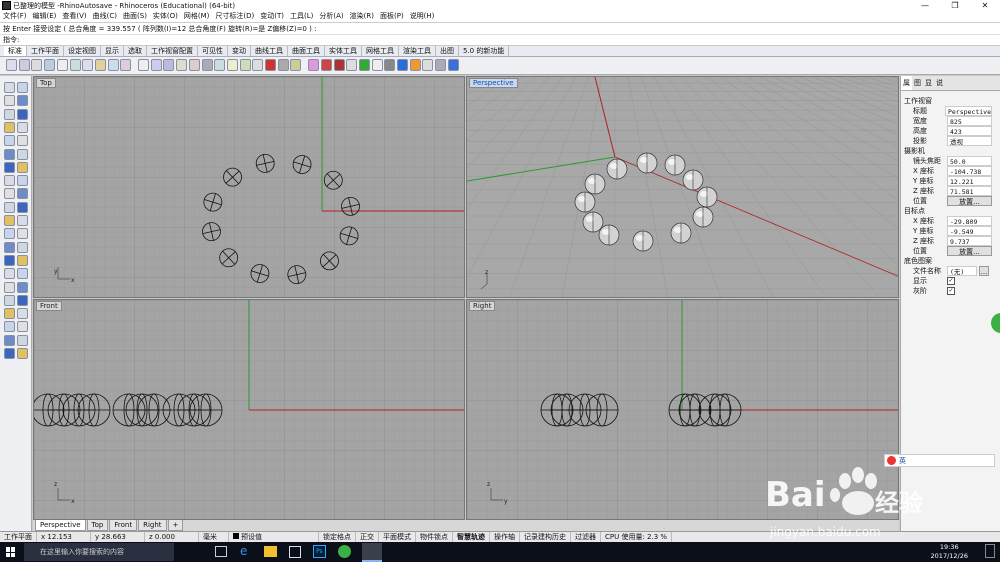 The image size is (1000, 562). Describe the element at coordinates (471, 537) in the screenshot. I see `status-smarttrack: 智慧轨迹` at that location.